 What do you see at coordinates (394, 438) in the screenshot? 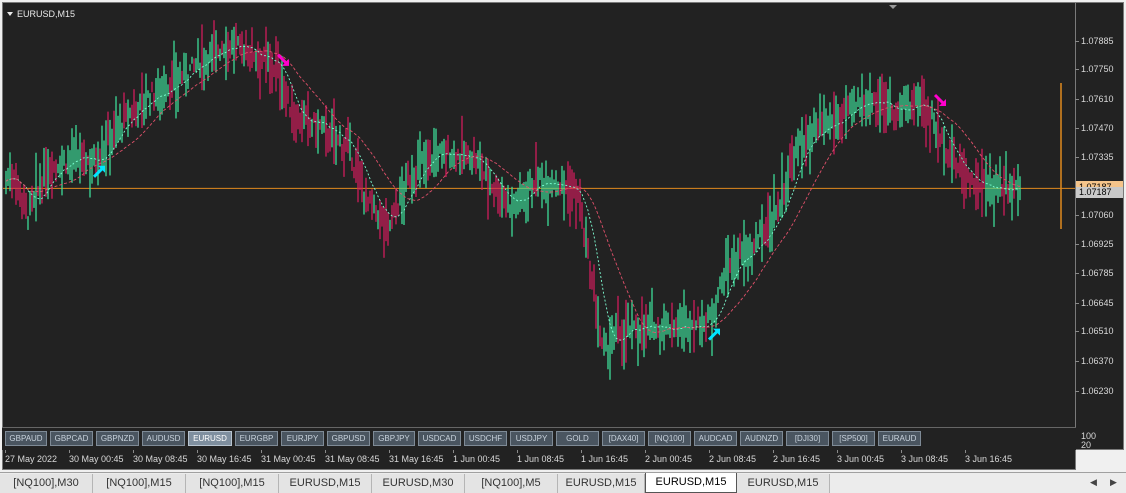
I see `symbol-button-gbpjpy: GBPJPY` at bounding box center [394, 438].